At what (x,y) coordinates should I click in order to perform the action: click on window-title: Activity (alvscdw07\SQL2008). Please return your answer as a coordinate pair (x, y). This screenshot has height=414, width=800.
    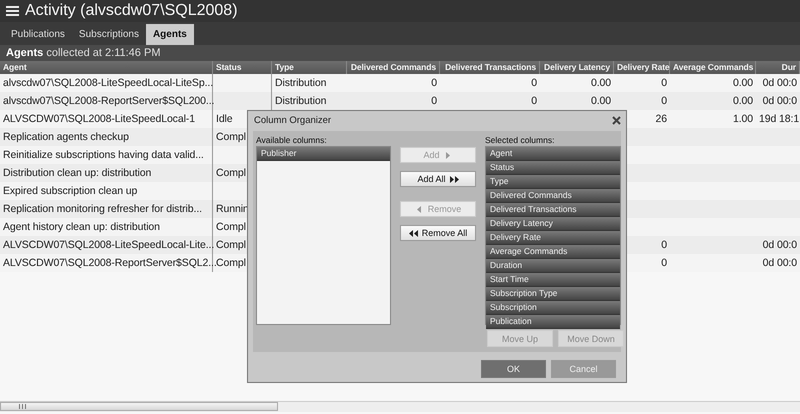
    Looking at the image, I should click on (131, 11).